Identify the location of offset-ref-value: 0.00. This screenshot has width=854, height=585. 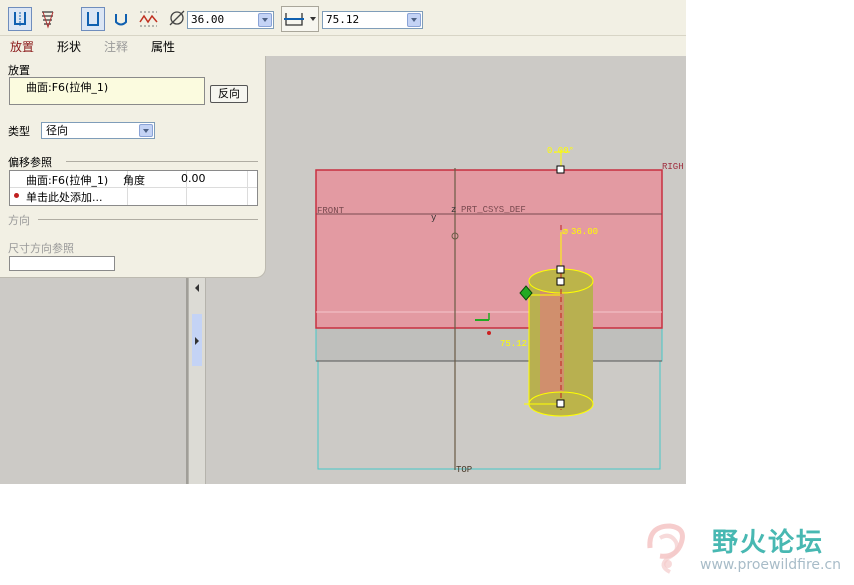
(193, 178).